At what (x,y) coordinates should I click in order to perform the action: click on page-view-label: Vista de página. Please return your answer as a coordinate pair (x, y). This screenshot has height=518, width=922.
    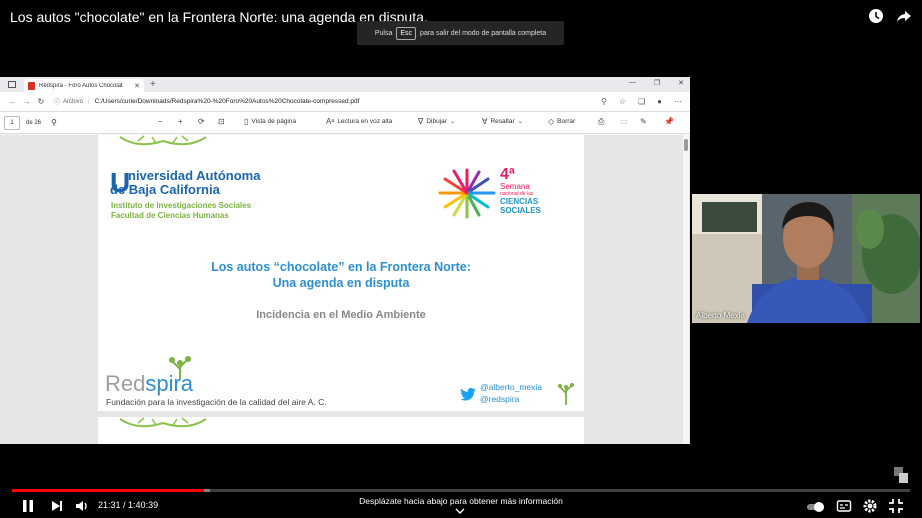
    Looking at the image, I should click on (274, 121).